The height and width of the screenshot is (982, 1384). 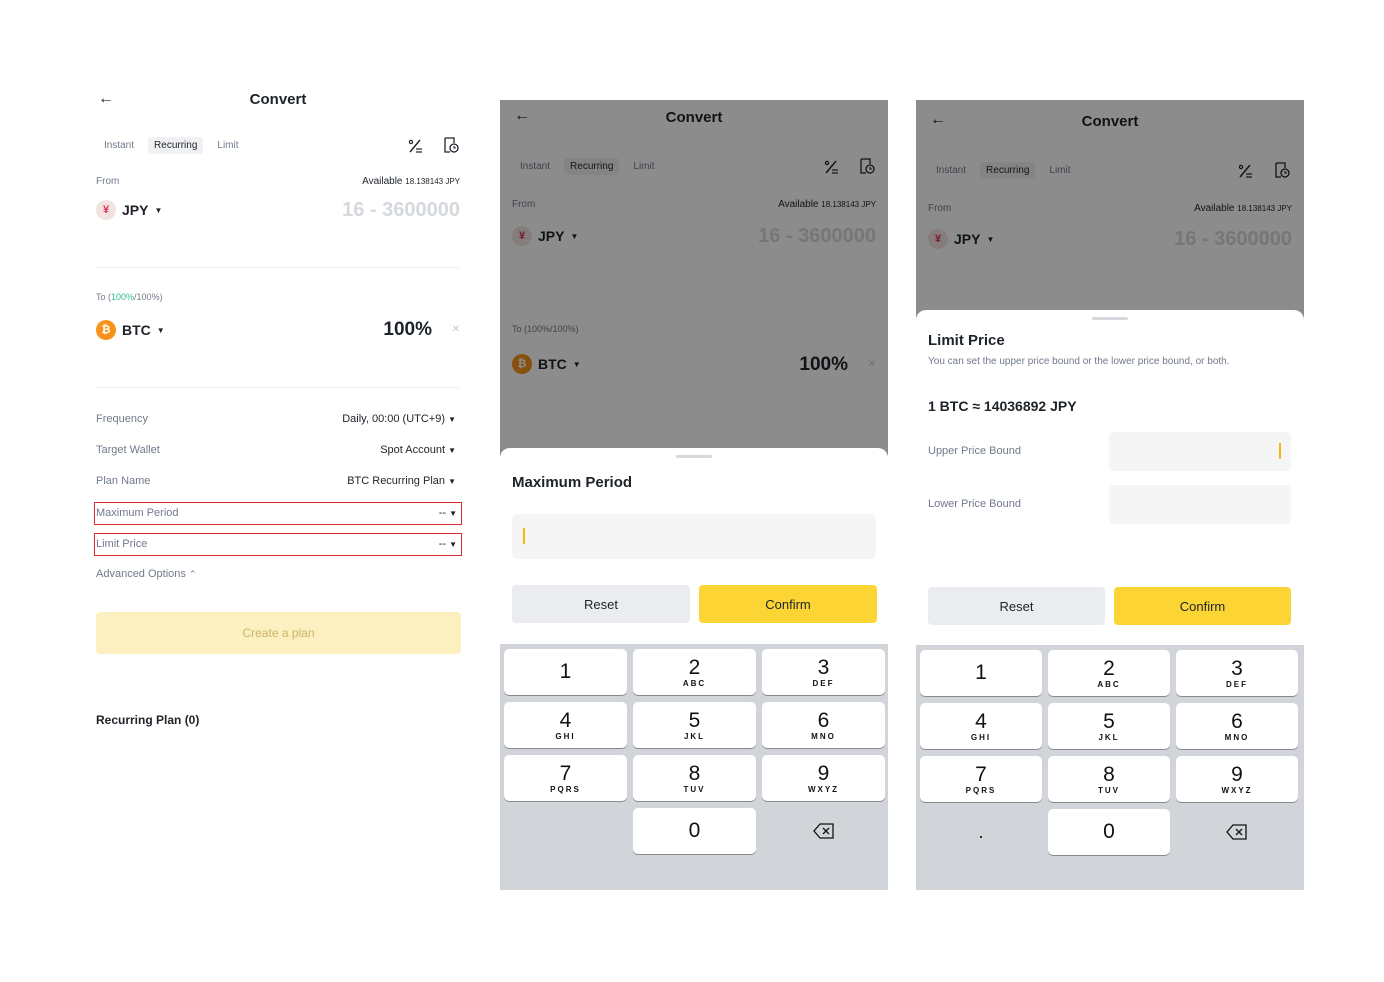 I want to click on key-number: 5, so click(x=694, y=720).